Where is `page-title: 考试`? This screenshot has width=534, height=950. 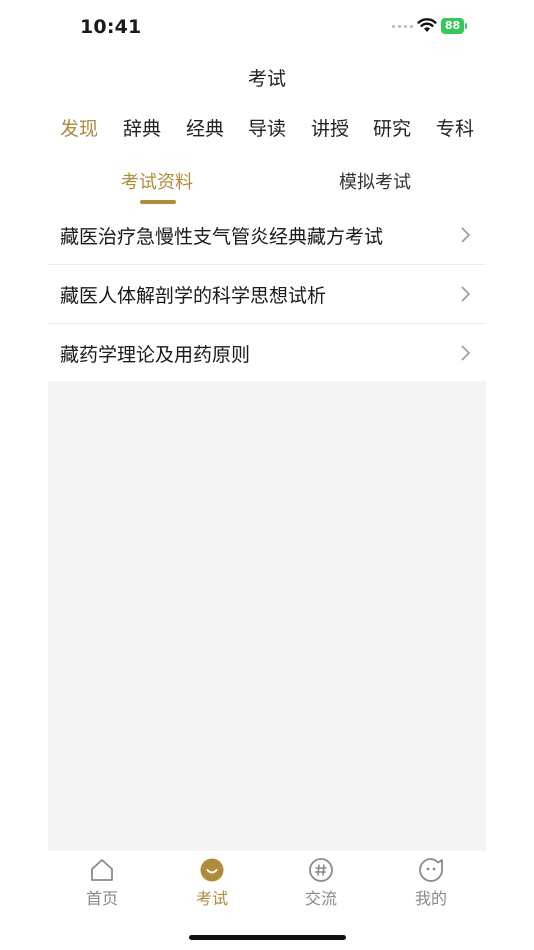 page-title: 考试 is located at coordinates (266, 79).